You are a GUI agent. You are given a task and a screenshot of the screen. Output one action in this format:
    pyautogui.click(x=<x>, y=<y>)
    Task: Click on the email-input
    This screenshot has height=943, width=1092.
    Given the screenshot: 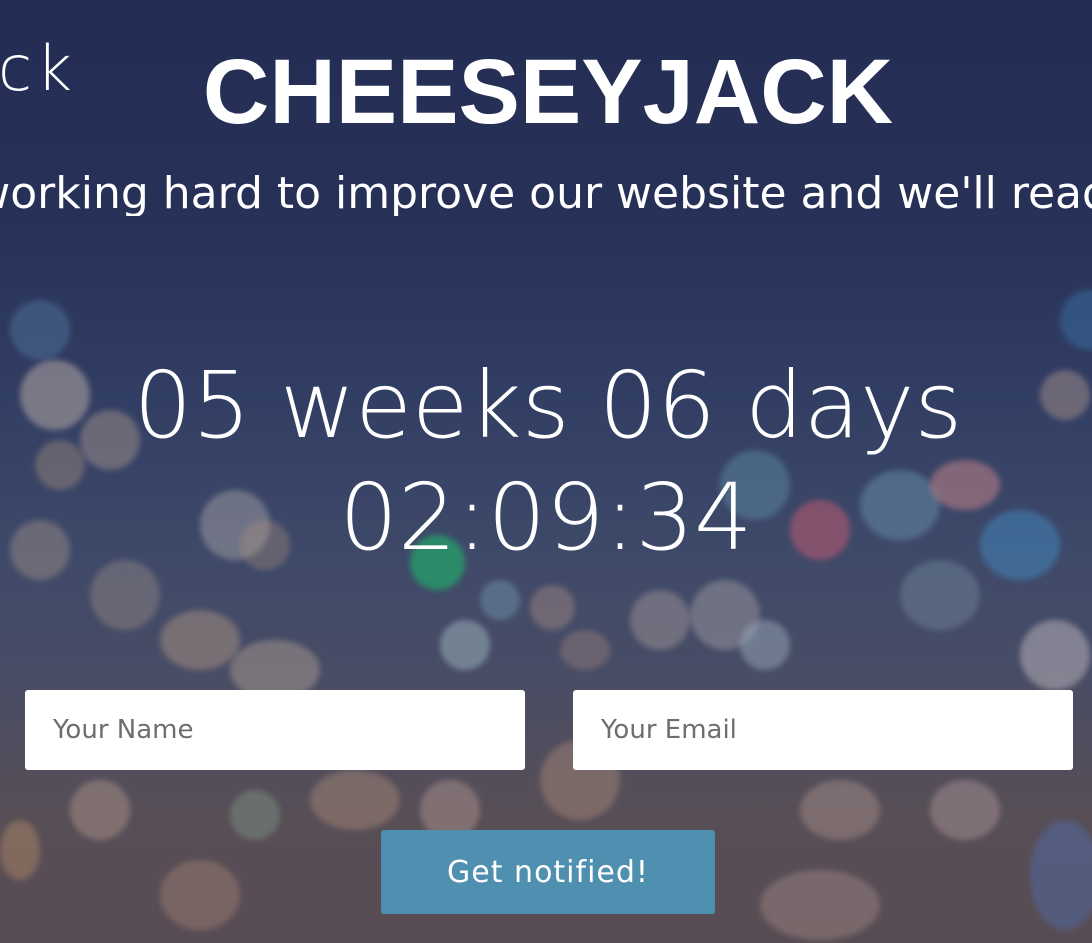 What is the action you would take?
    pyautogui.click(x=823, y=730)
    